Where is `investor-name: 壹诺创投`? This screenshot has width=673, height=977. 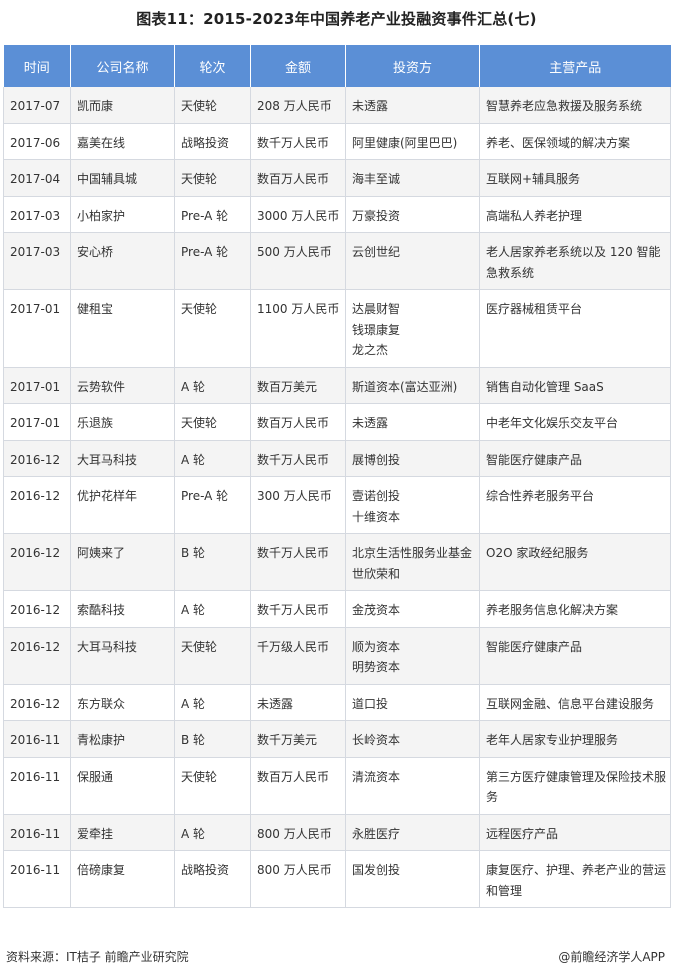 investor-name: 壹诺创投 is located at coordinates (376, 496).